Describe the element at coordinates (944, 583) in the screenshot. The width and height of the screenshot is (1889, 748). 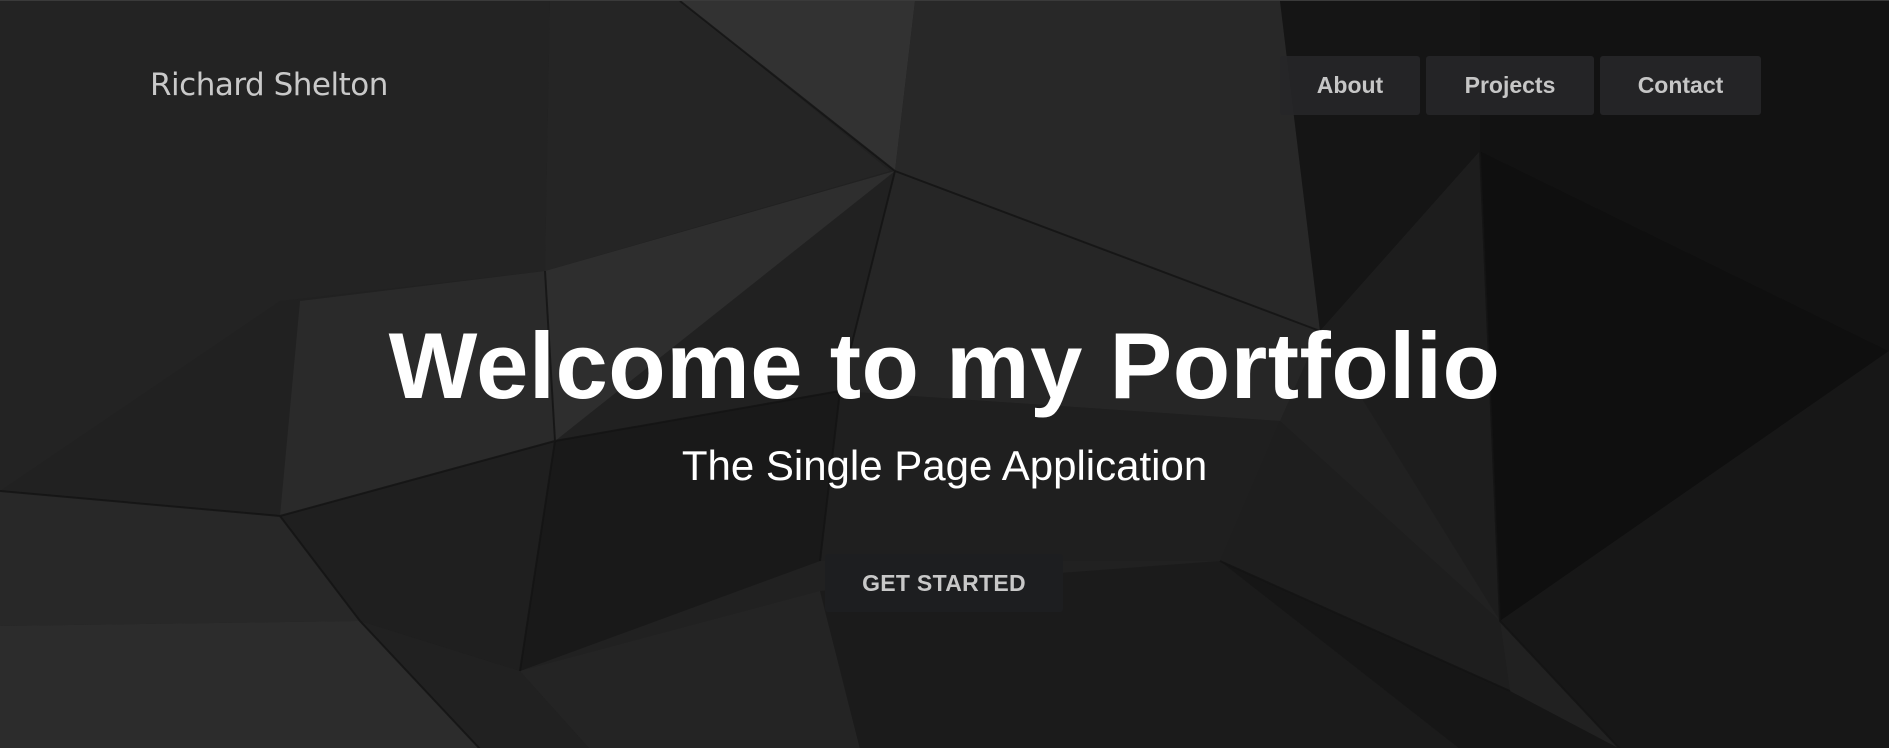
I see `get-started-button: GET STARTED` at that location.